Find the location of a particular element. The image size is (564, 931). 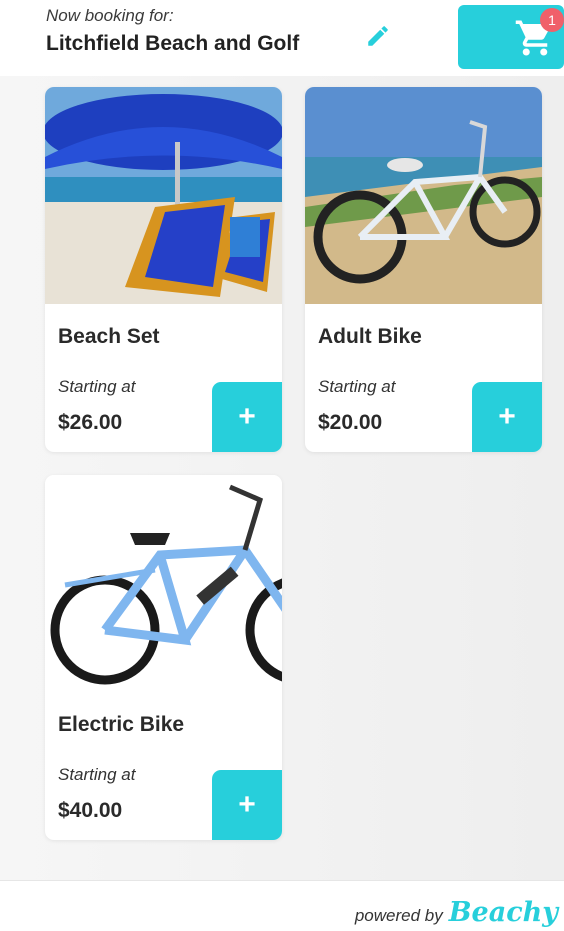

cart-button: 1 is located at coordinates (511, 37).